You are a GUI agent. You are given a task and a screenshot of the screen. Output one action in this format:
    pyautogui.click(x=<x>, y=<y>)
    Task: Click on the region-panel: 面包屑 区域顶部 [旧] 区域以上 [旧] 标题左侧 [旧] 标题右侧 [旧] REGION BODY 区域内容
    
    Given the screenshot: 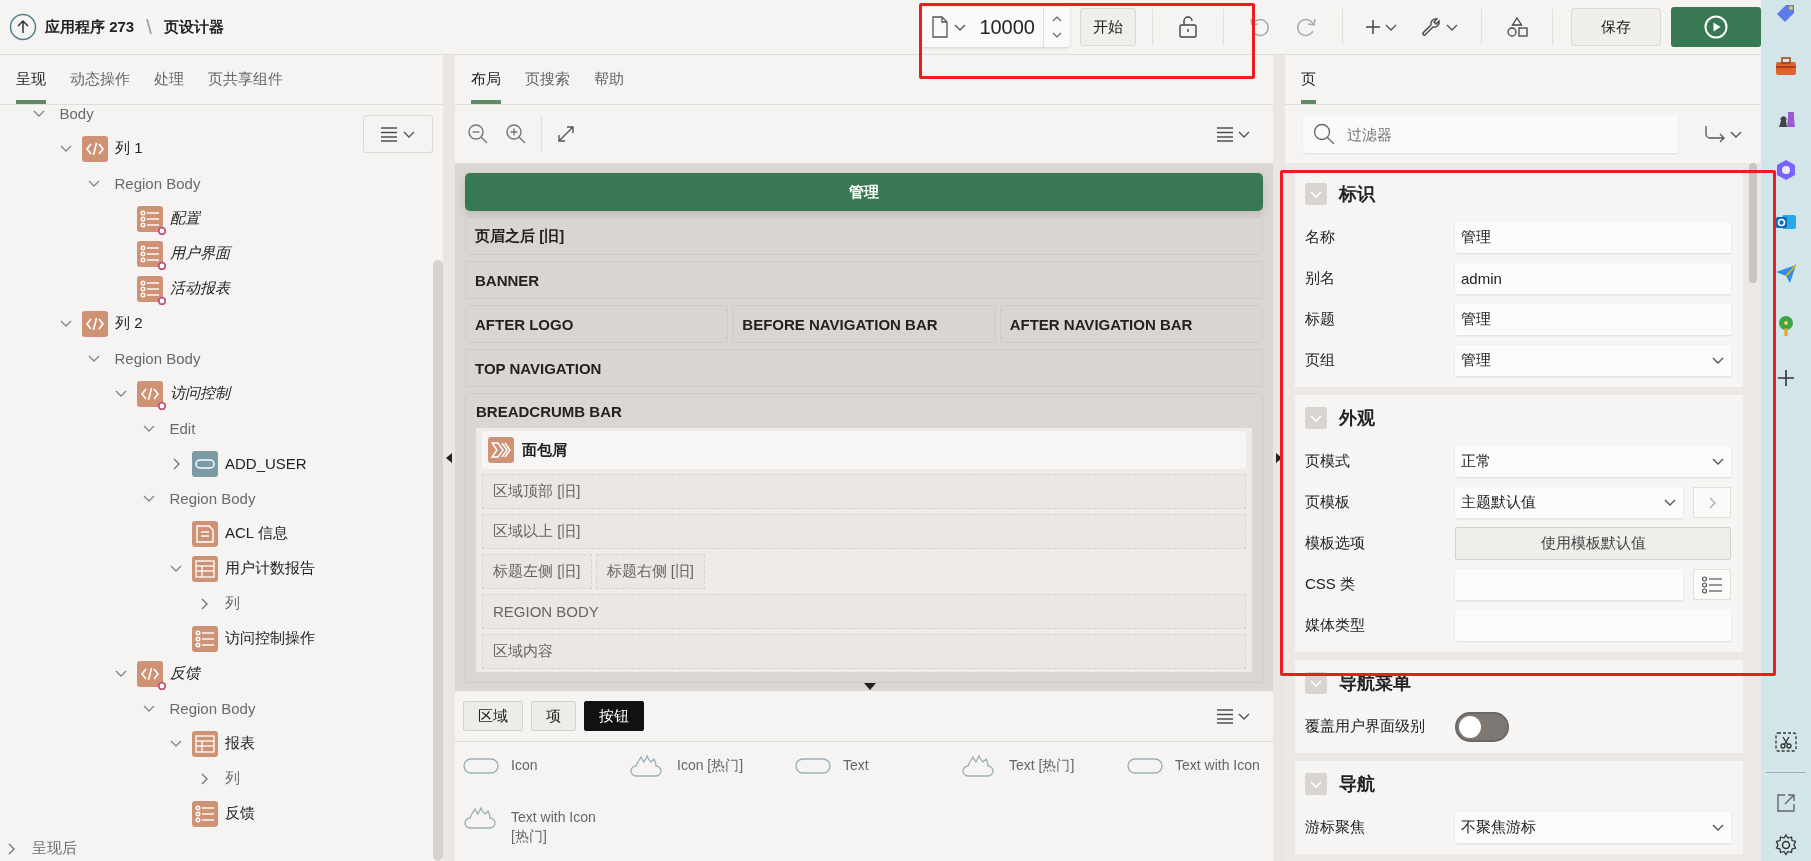 What is the action you would take?
    pyautogui.click(x=864, y=550)
    